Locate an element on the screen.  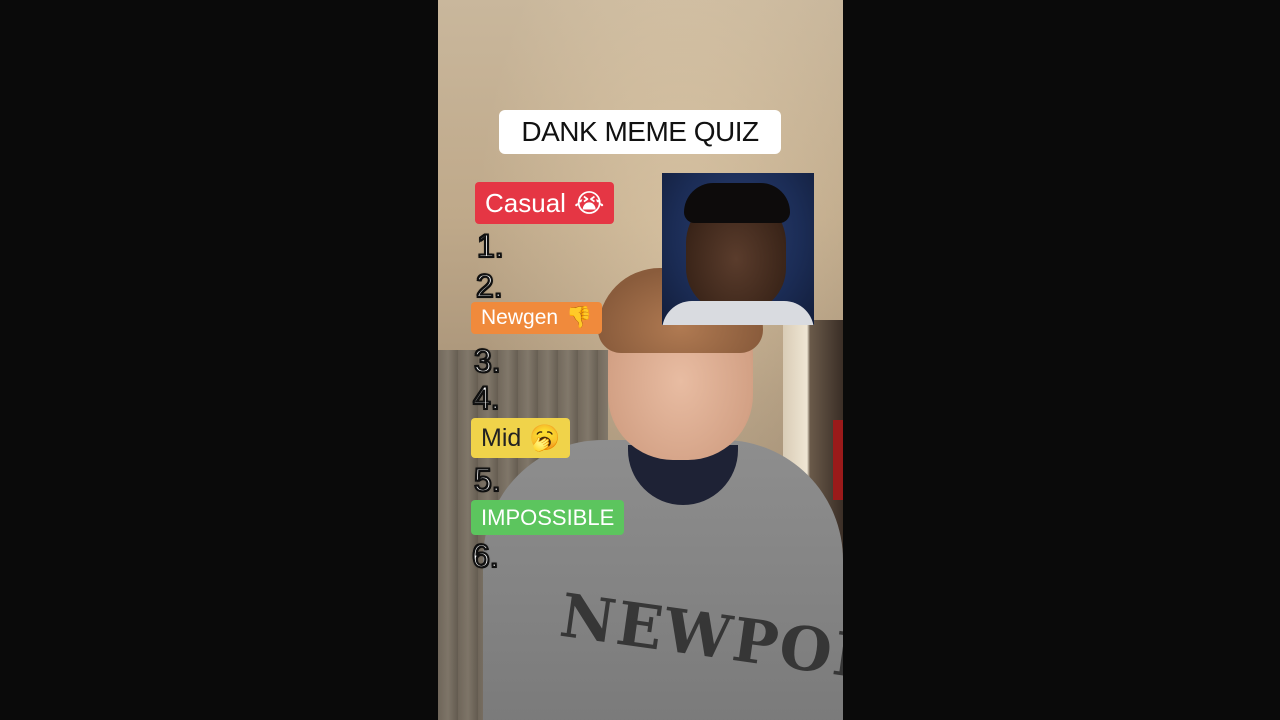
thumbs-down-icon: 👎 is located at coordinates (579, 317).